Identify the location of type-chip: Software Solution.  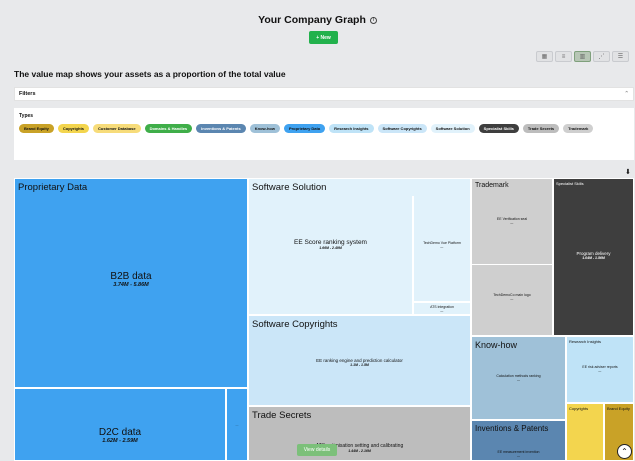
(452, 128).